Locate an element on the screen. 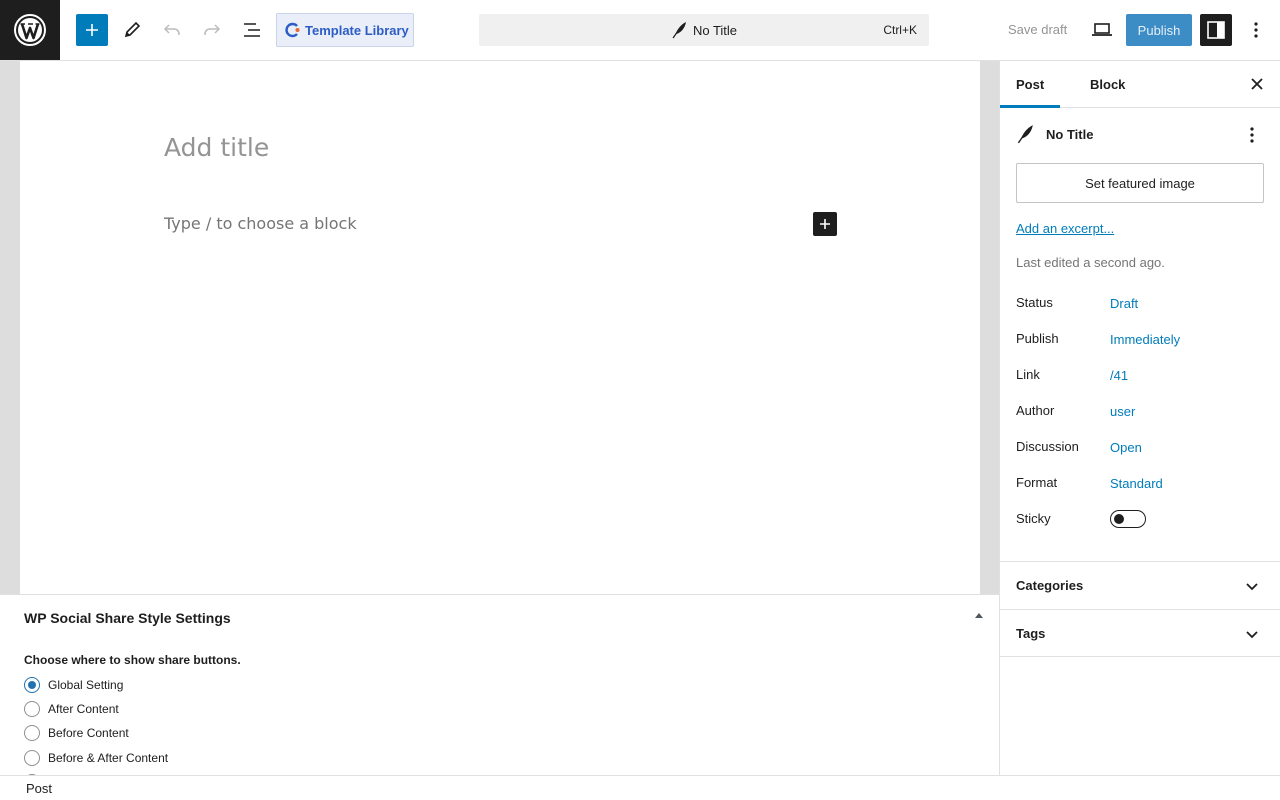  editor-footer: Post is located at coordinates (640, 787).